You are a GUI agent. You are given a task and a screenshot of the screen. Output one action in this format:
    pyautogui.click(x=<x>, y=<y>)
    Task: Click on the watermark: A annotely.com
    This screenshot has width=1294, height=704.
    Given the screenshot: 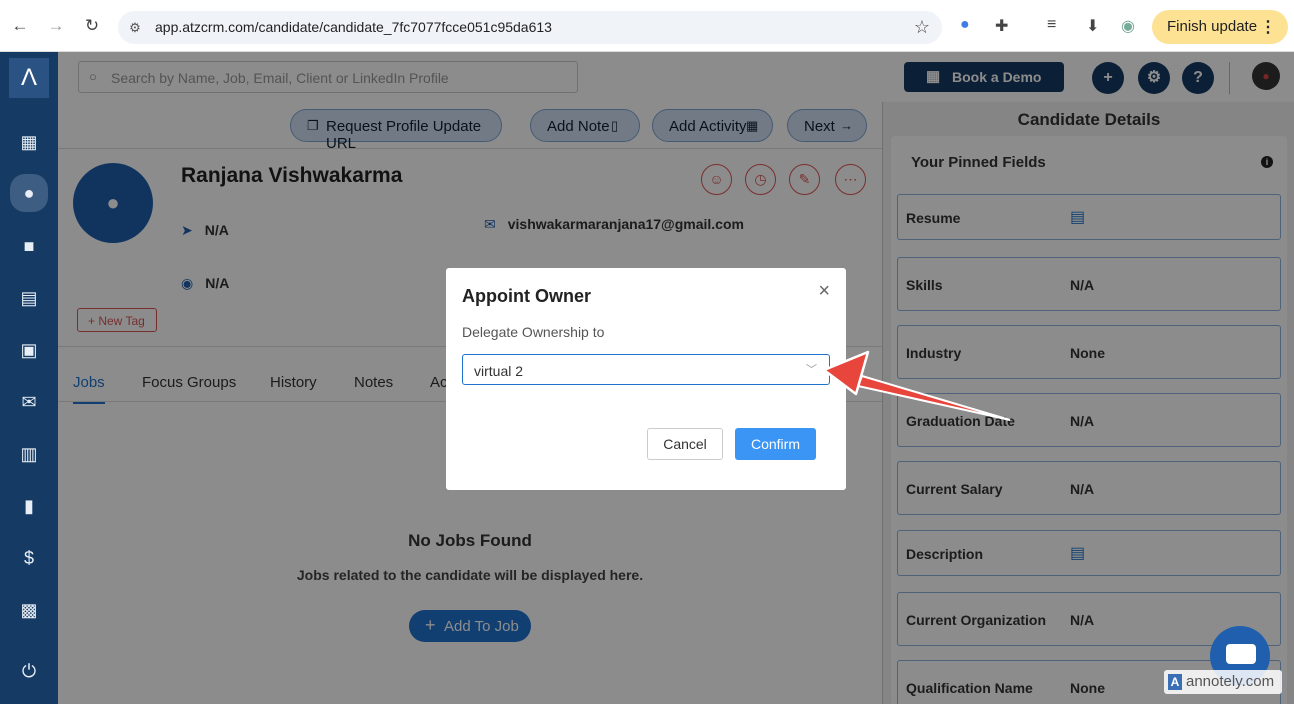 What is the action you would take?
    pyautogui.click(x=1223, y=682)
    